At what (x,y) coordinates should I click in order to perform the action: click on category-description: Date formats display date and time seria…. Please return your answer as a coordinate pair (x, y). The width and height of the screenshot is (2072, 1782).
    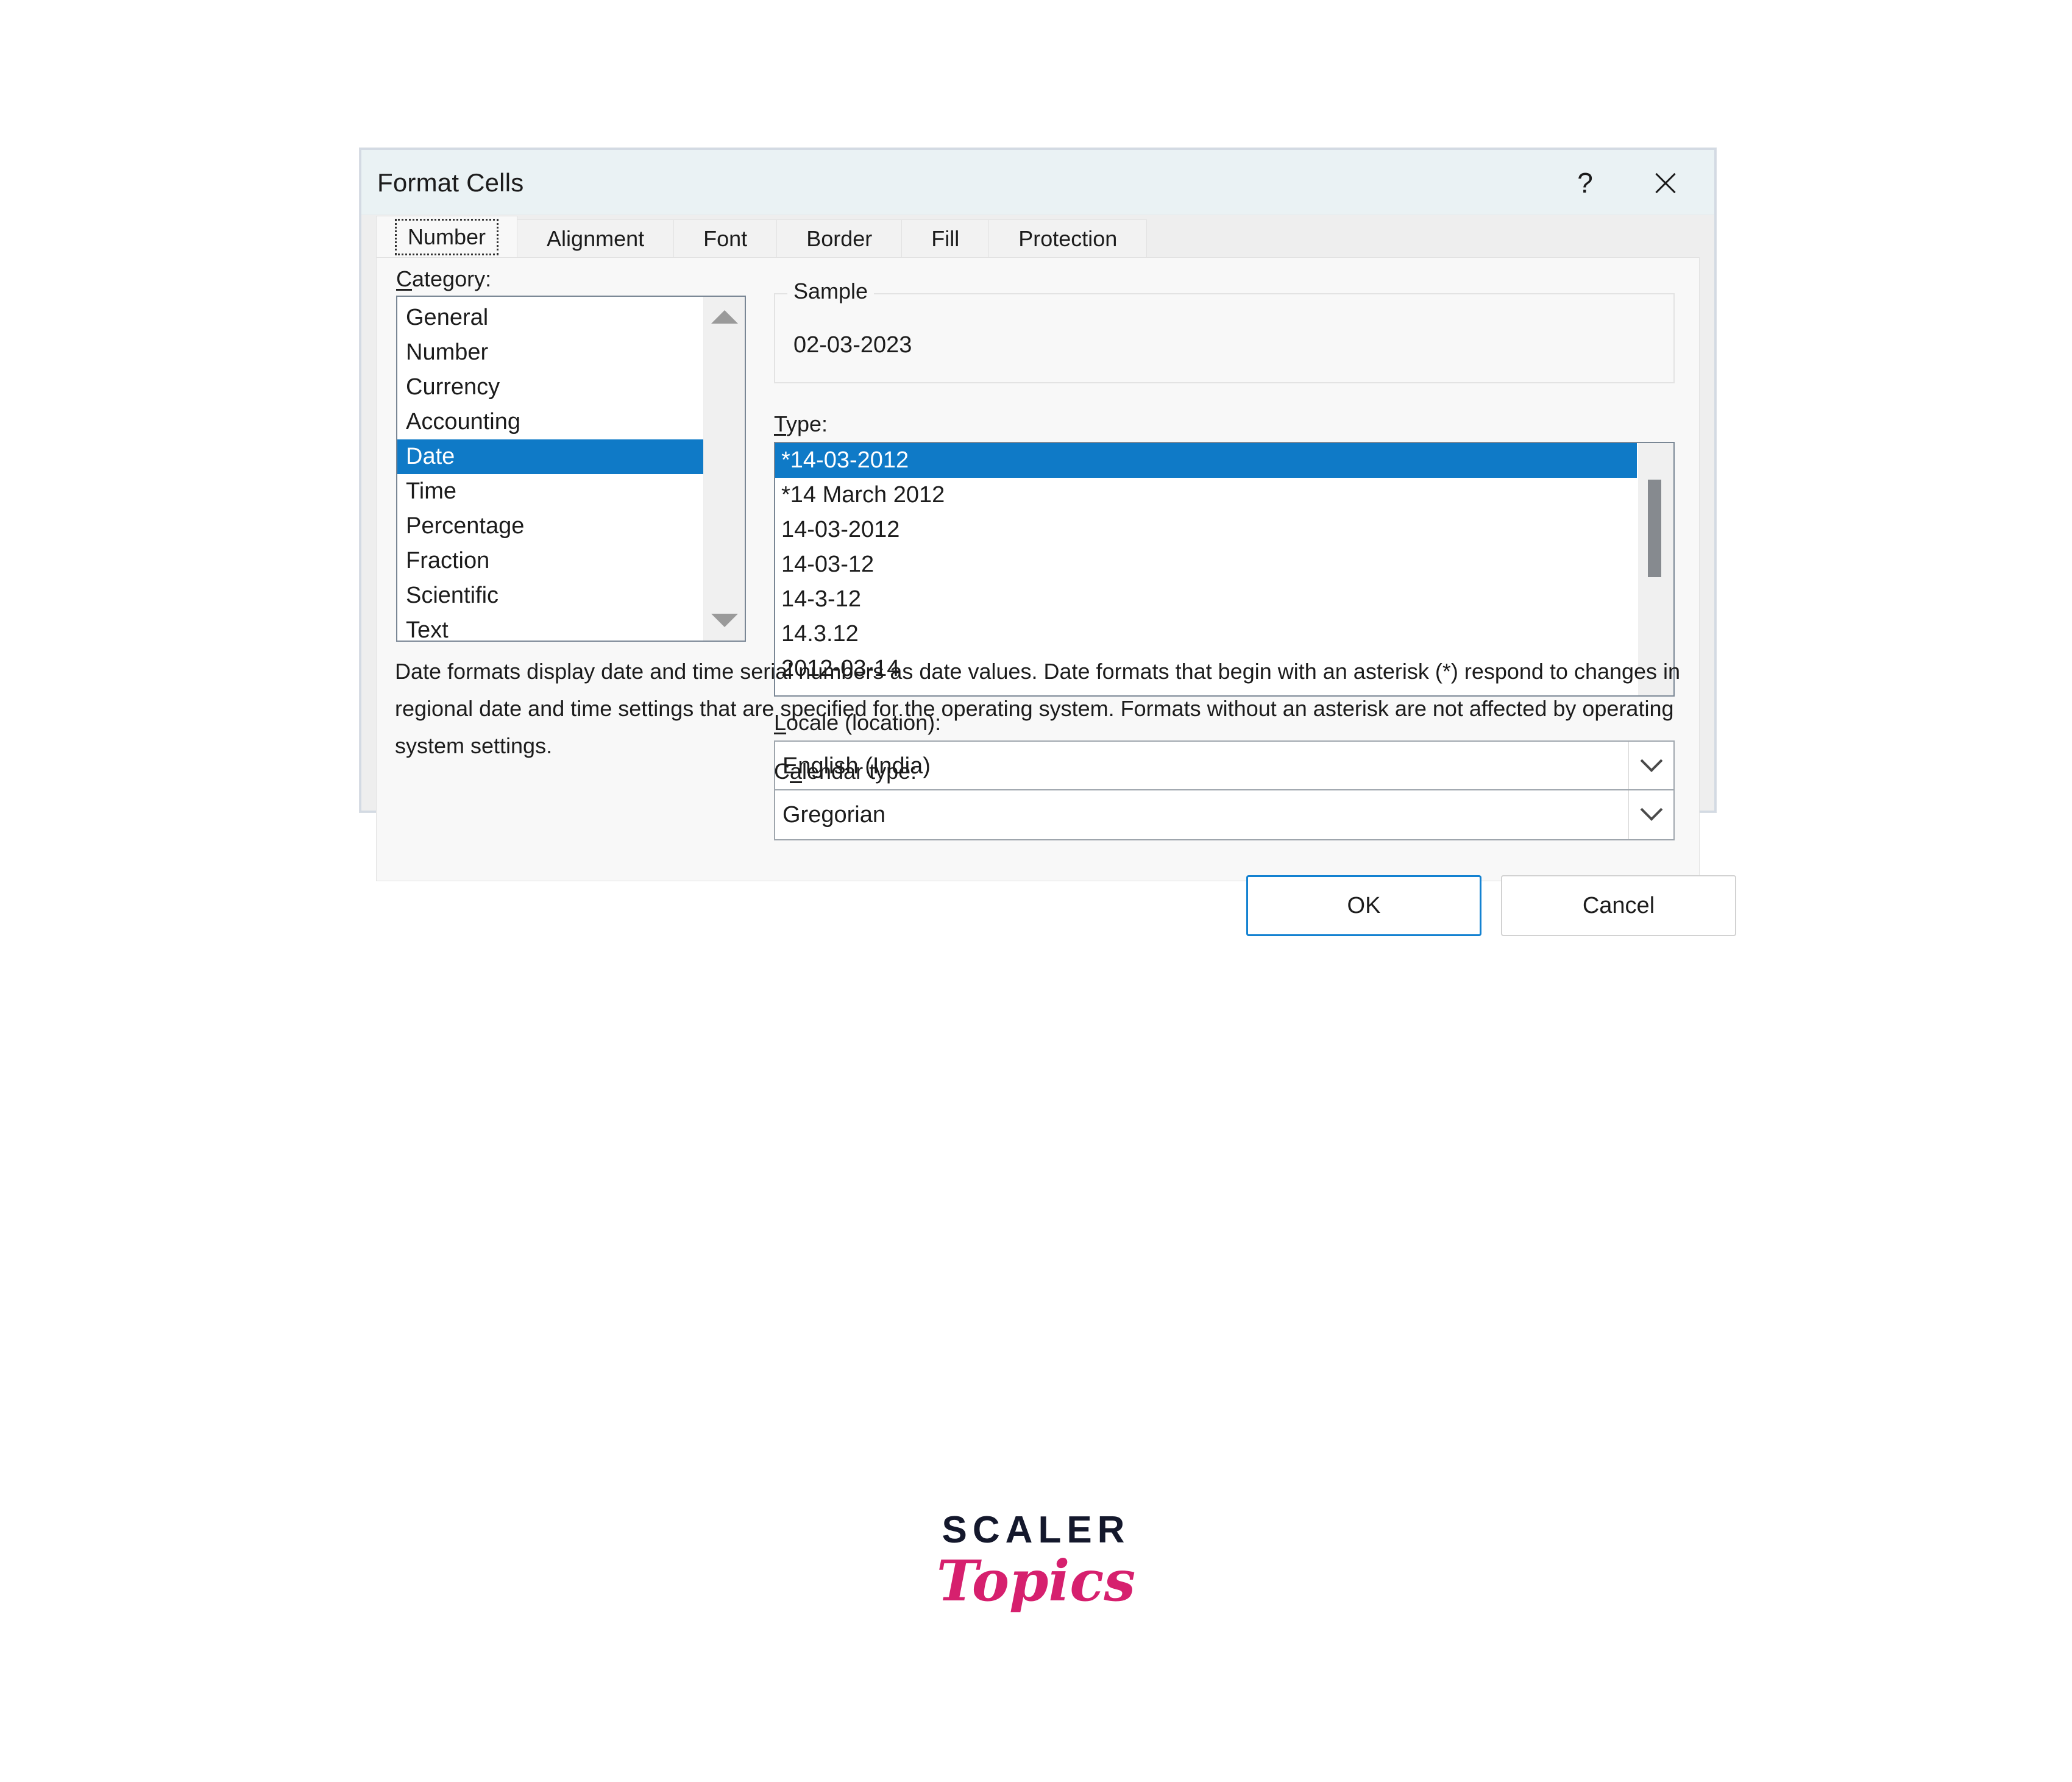
    Looking at the image, I should click on (1038, 708).